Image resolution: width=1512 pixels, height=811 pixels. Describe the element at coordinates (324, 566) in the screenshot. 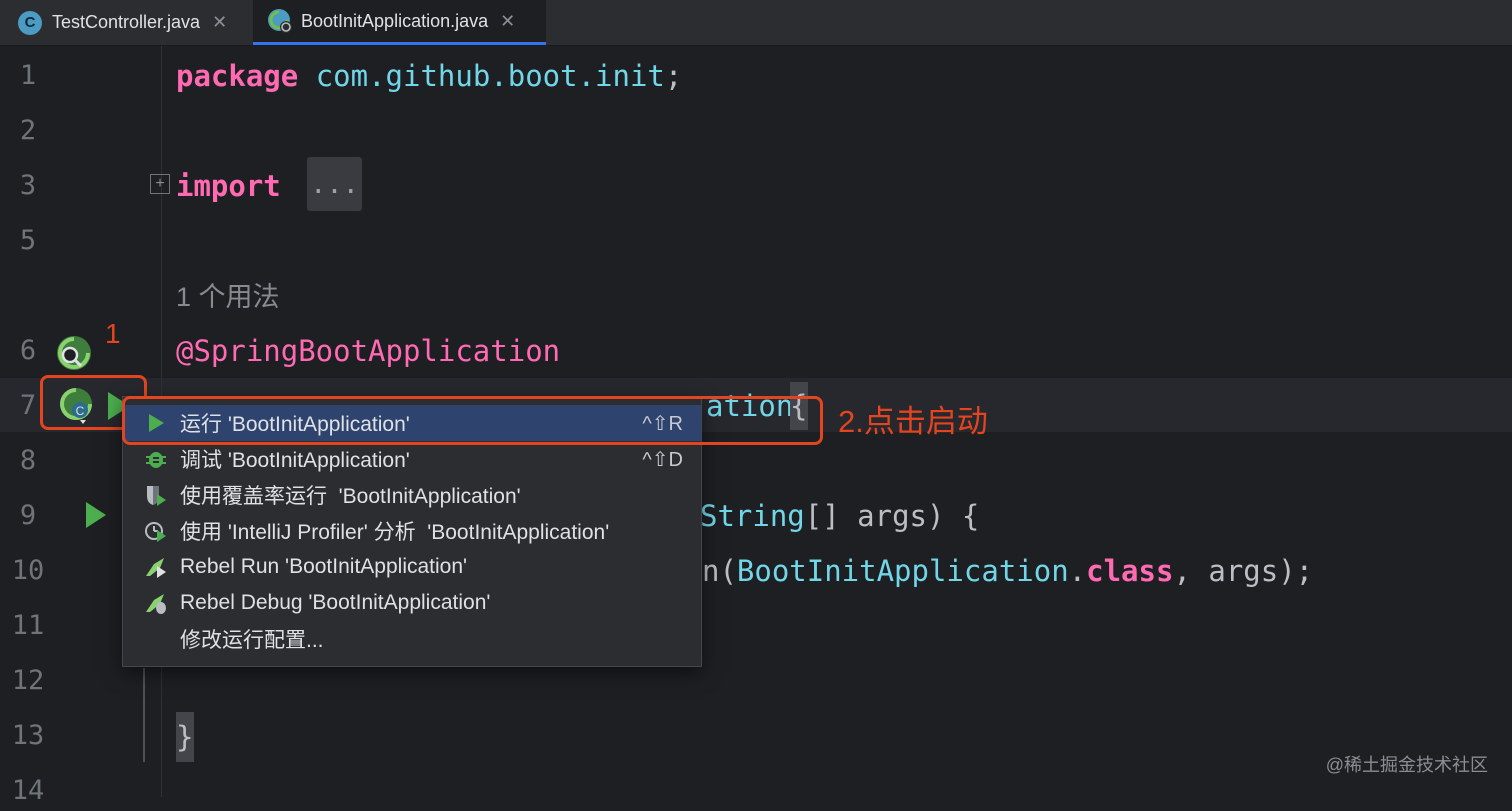

I see `menu-item-label: Rebel Run 'BootInitApplication'` at that location.